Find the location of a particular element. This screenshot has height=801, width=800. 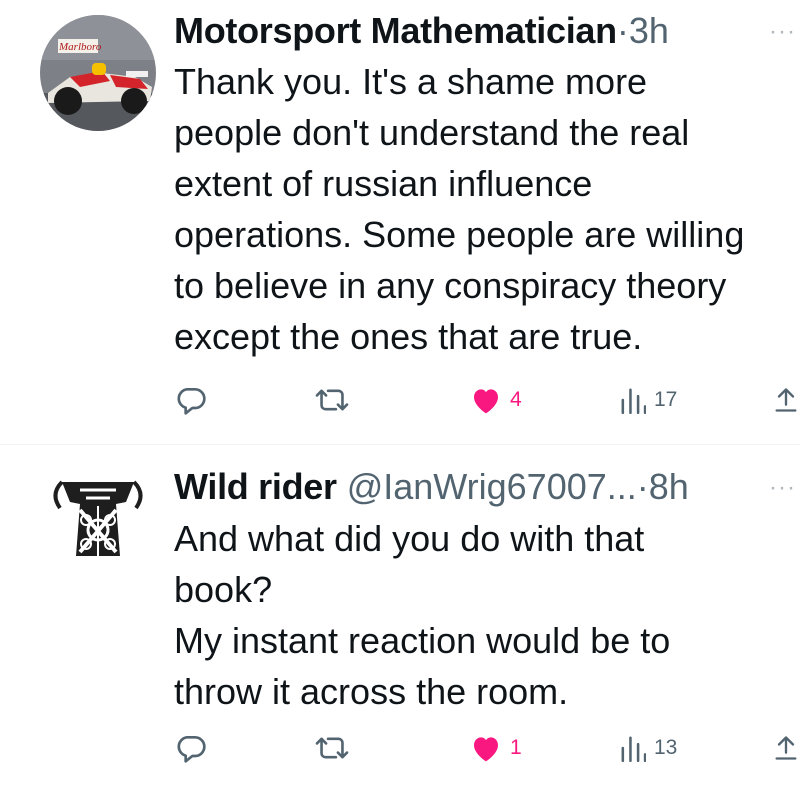

action-bar: 1 13 is located at coordinates (400, 748).